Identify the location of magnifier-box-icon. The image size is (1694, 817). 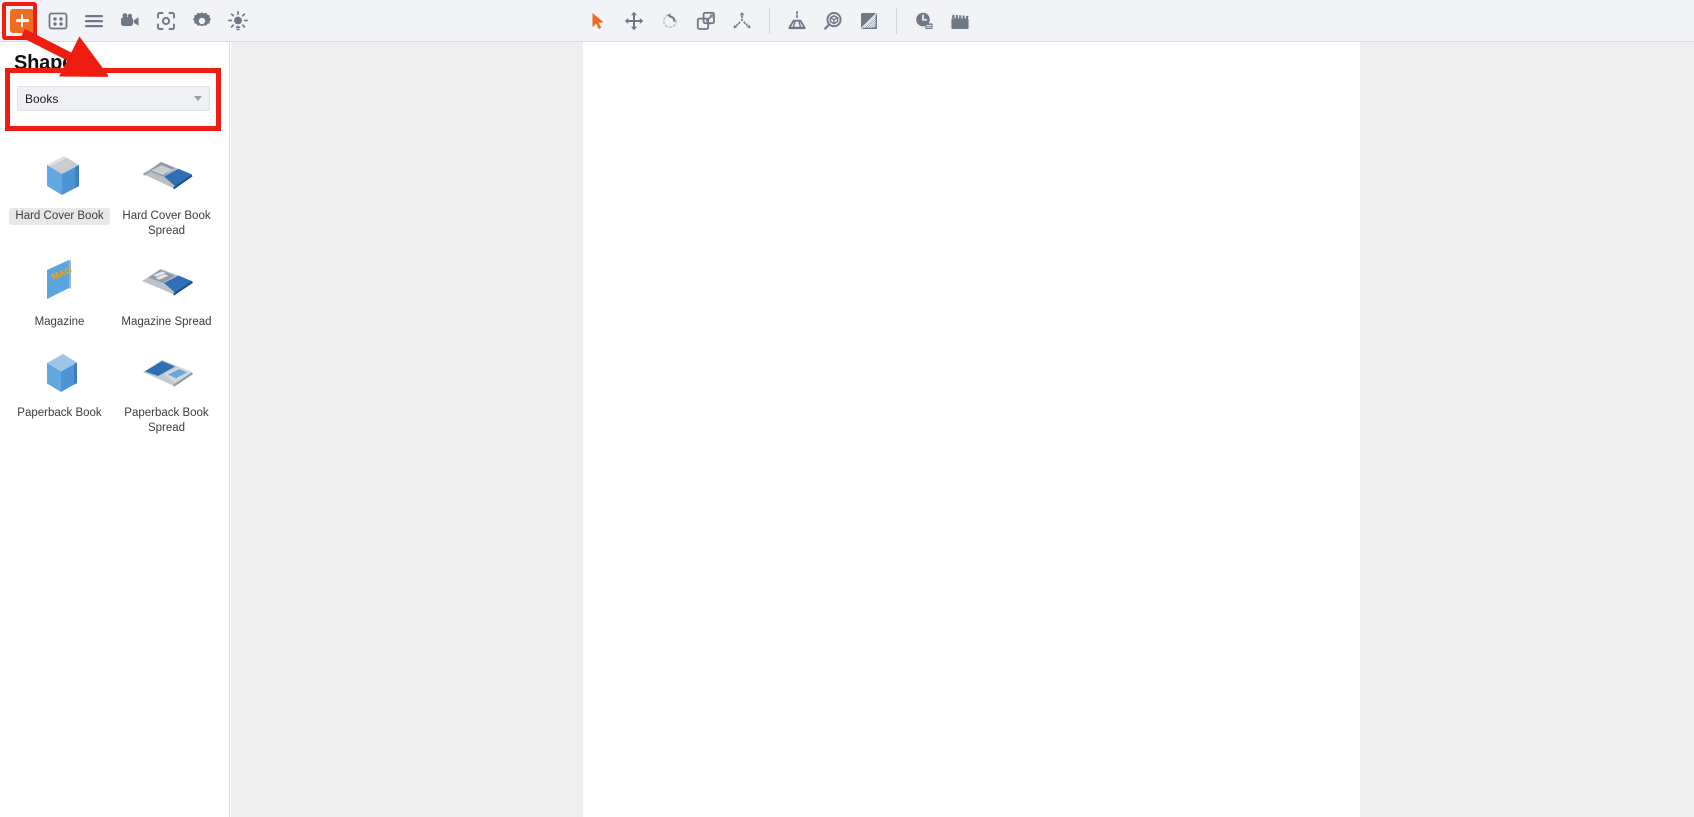
(833, 21).